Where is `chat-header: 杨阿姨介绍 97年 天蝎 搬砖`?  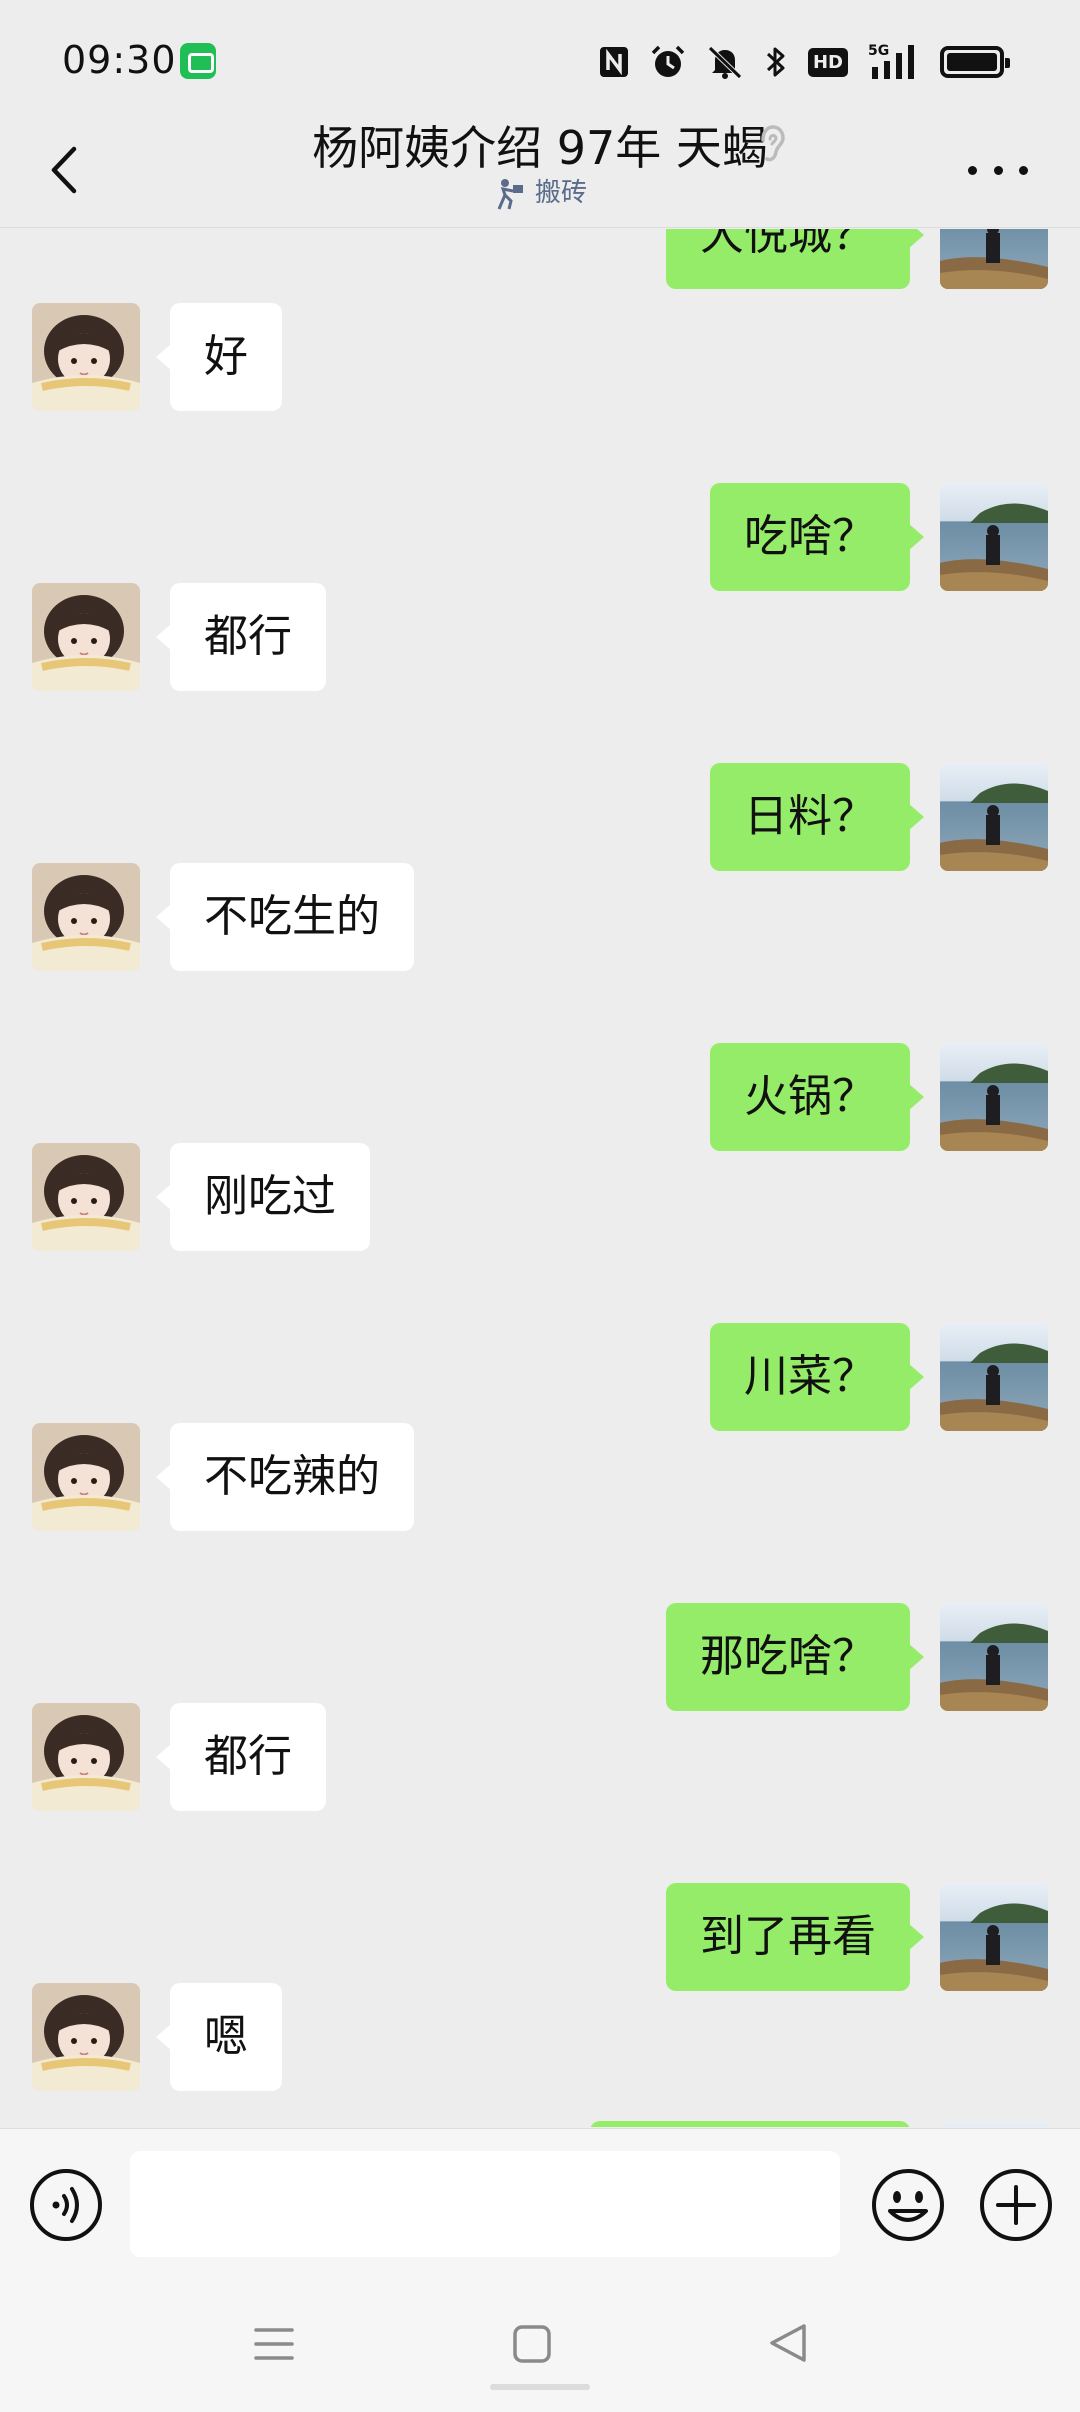 chat-header: 杨阿姨介绍 97年 天蝎 搬砖 is located at coordinates (540, 169).